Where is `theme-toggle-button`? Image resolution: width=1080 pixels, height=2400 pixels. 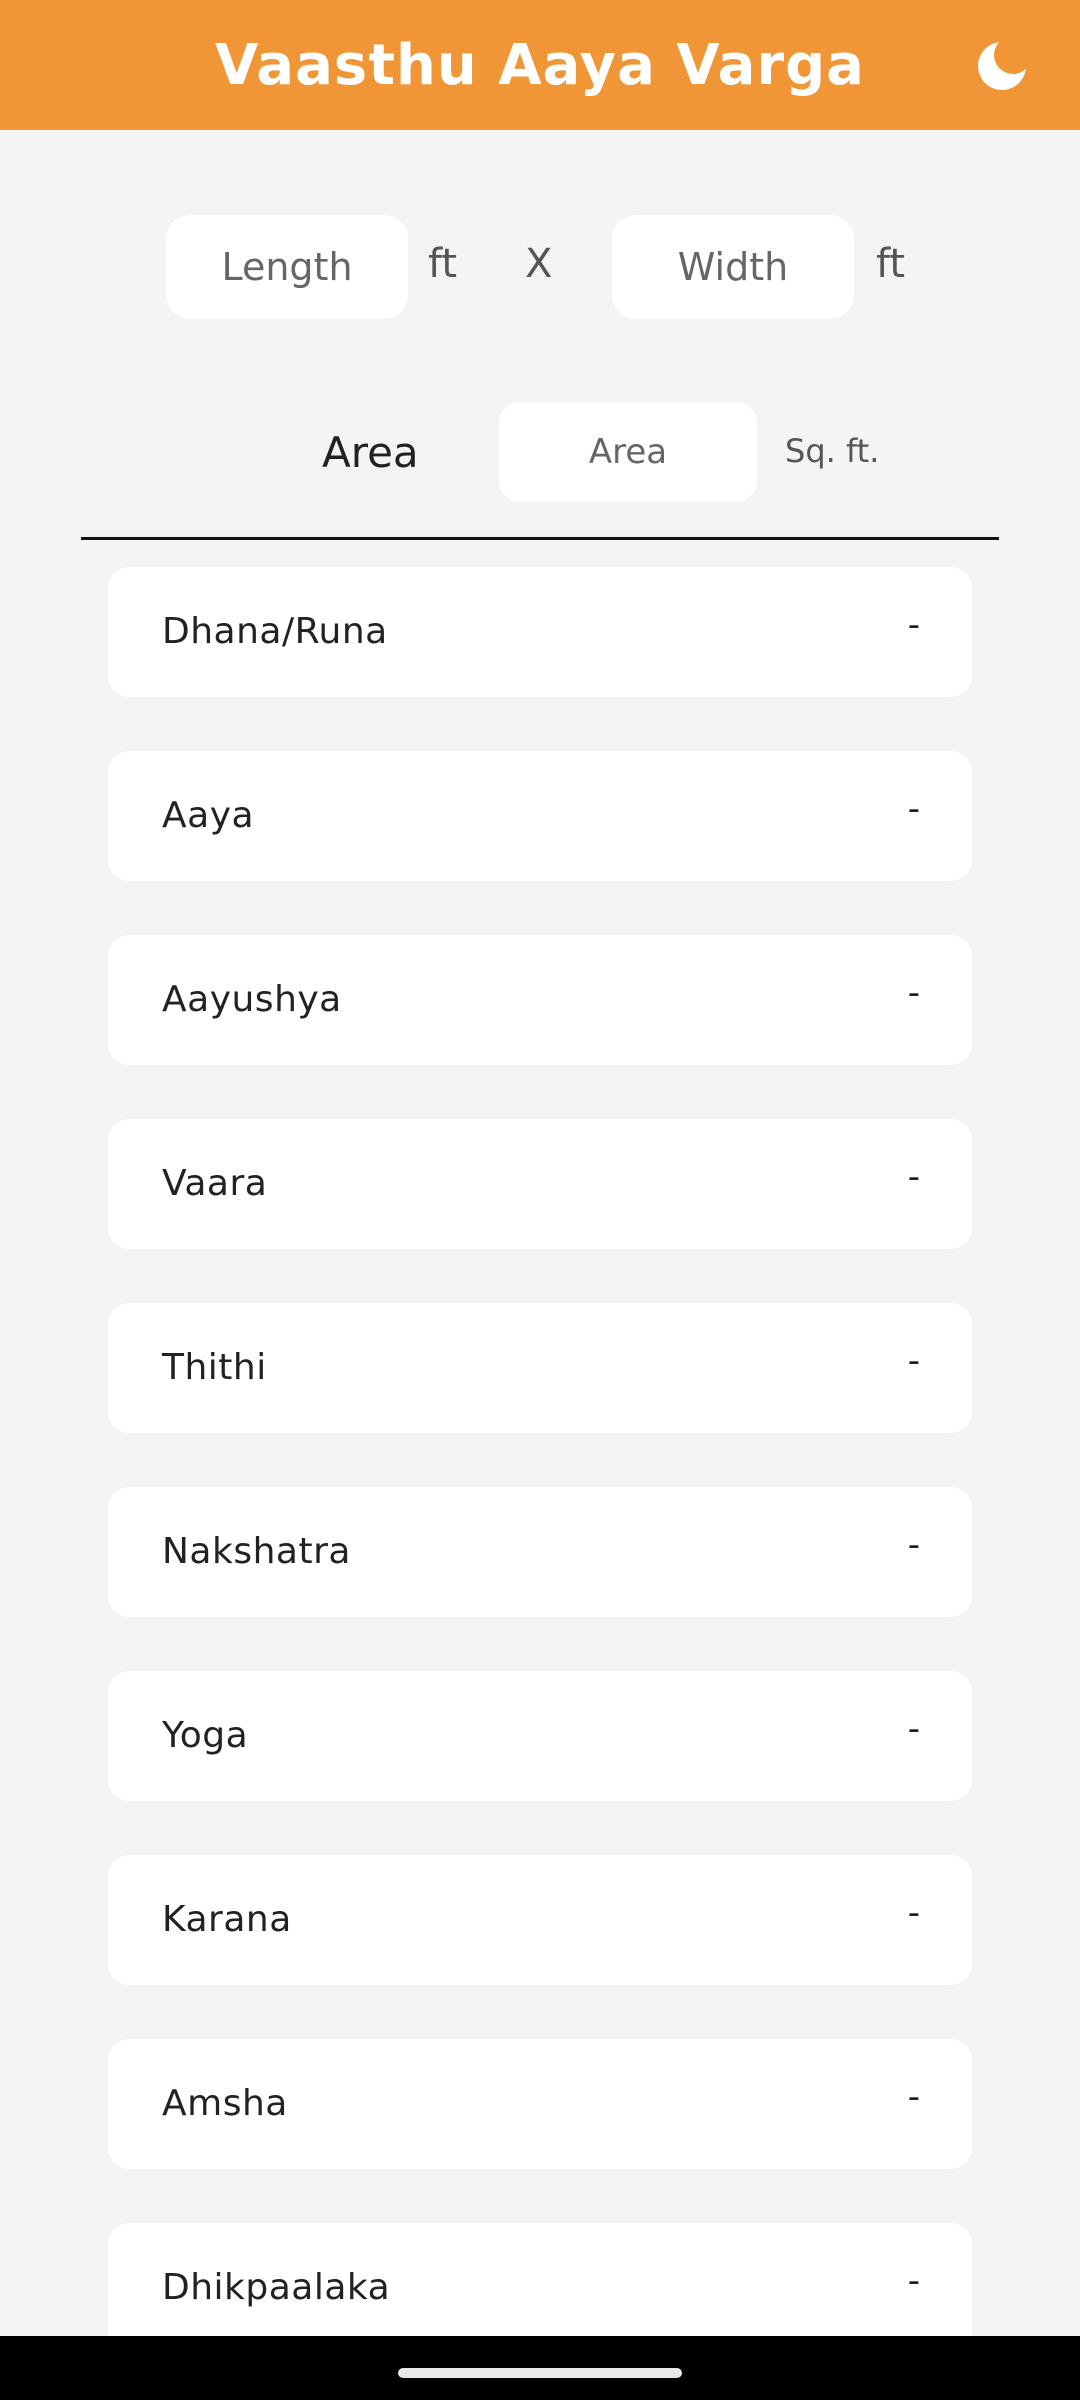 theme-toggle-button is located at coordinates (1002, 66).